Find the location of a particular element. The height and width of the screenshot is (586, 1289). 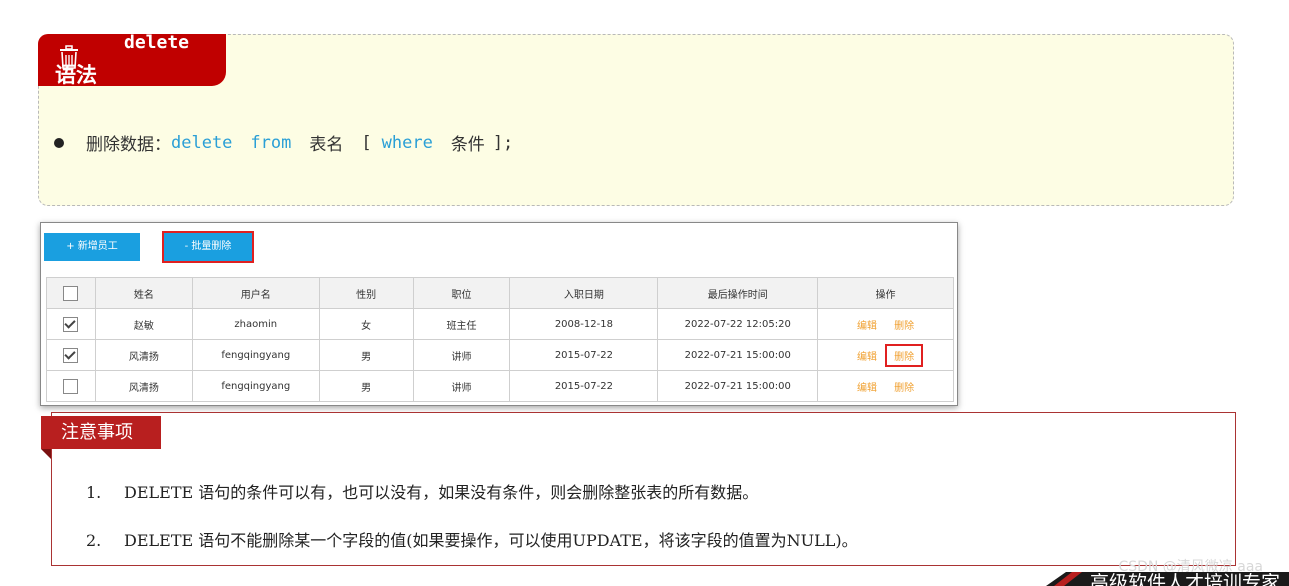

header-name: 姓名 is located at coordinates (143, 293).